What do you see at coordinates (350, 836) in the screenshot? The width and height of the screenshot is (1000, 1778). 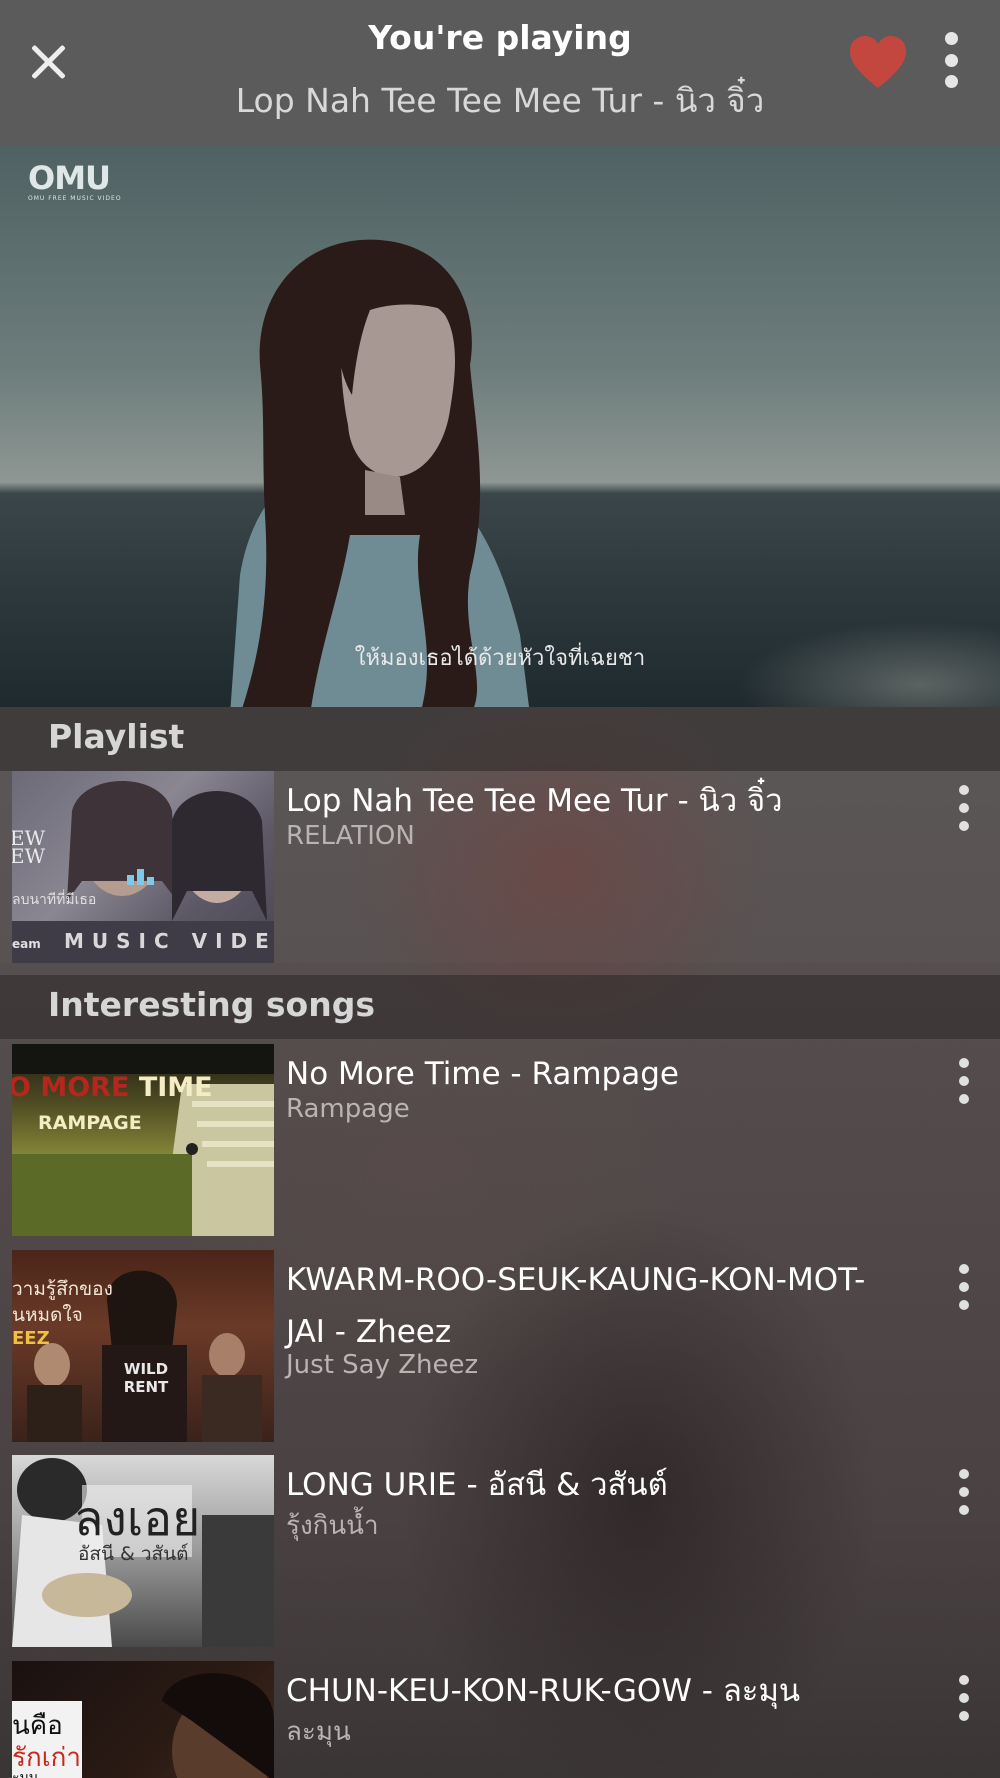 I see `track-artist: RELATION` at bounding box center [350, 836].